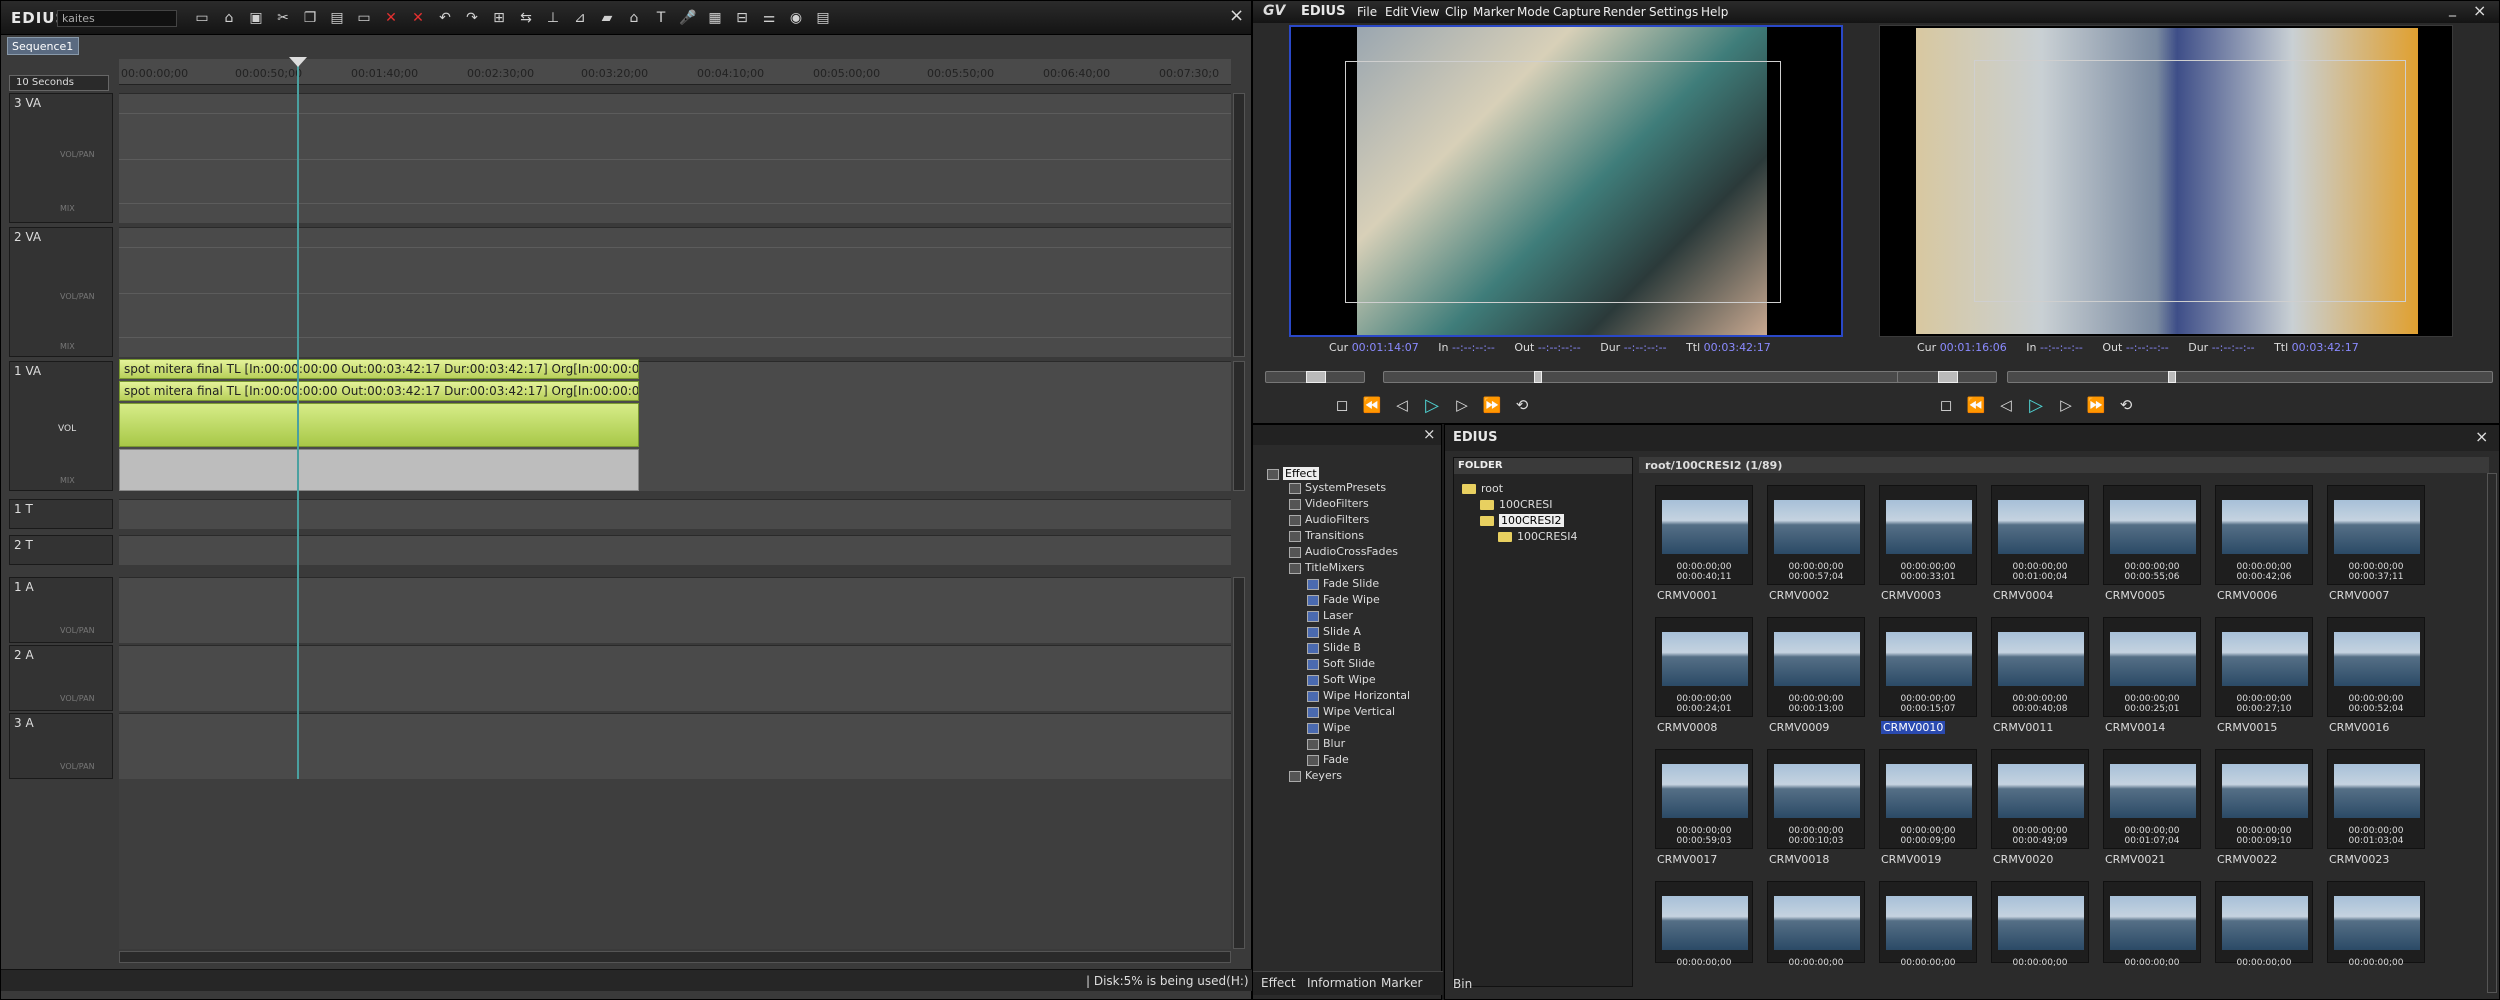 The width and height of the screenshot is (2500, 1000). I want to click on clip-name: CRMV0021, so click(2160, 859).